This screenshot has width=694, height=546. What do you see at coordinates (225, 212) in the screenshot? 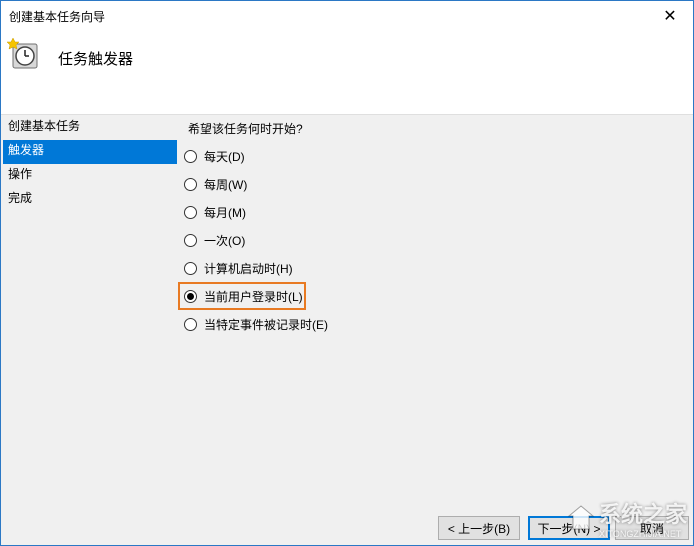
I see `radio-label-monthly: 每月(M)` at bounding box center [225, 212].